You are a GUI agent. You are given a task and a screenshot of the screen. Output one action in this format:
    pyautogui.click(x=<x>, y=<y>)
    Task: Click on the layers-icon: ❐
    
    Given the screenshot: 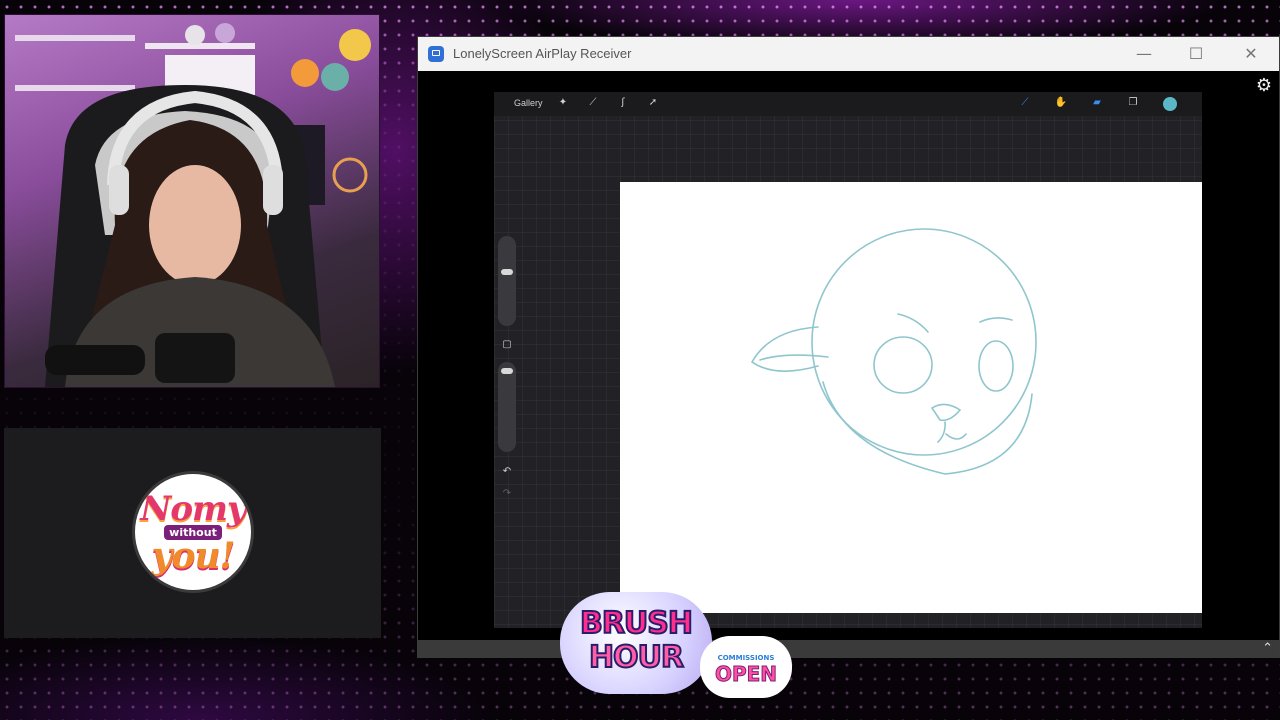 What is the action you would take?
    pyautogui.click(x=1133, y=103)
    